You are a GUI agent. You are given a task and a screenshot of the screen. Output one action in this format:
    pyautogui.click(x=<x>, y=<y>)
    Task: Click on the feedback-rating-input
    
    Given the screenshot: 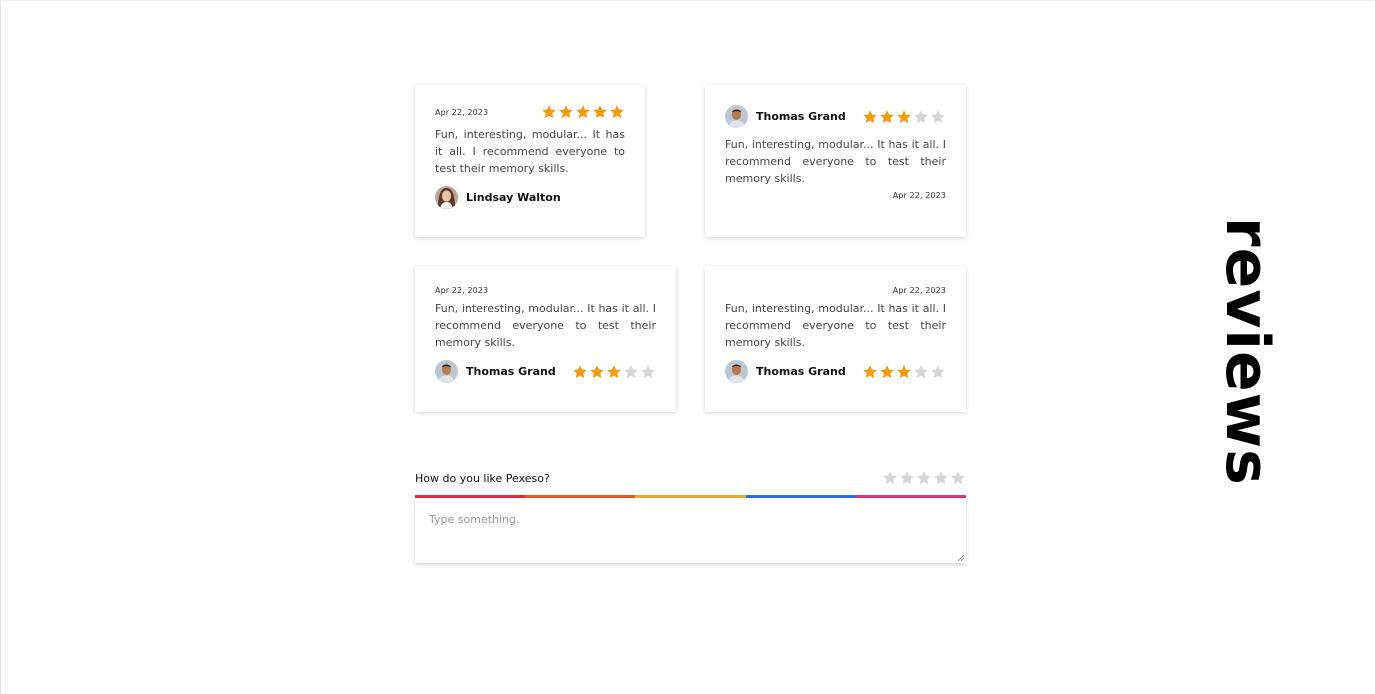 What is the action you would take?
    pyautogui.click(x=923, y=478)
    